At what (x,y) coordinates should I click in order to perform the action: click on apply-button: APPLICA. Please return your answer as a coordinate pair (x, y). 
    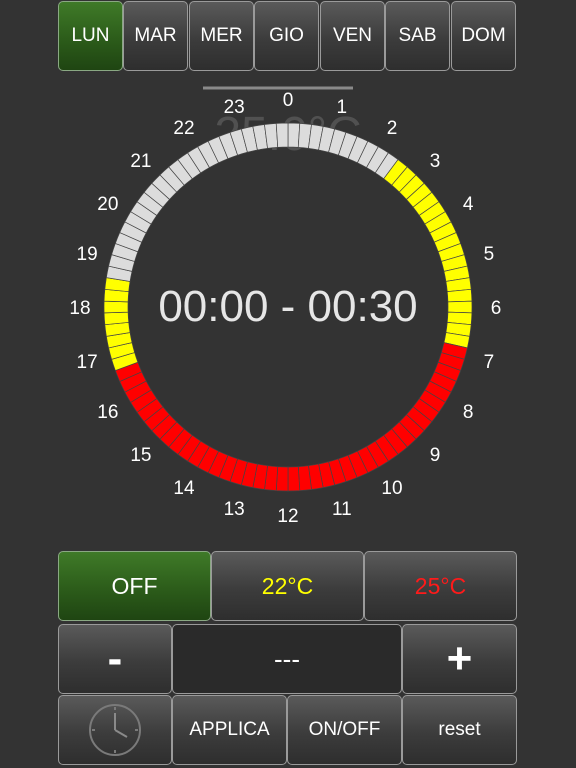
    Looking at the image, I should click on (229, 730).